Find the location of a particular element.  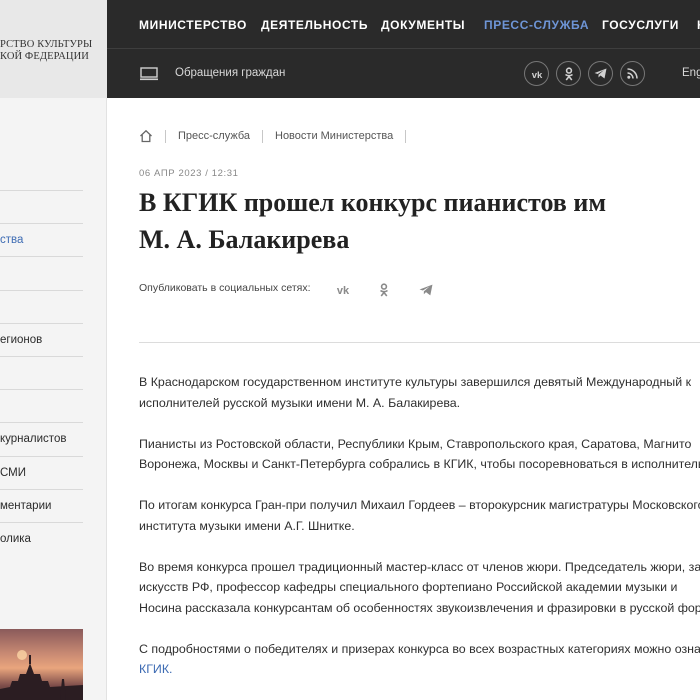

home-icon is located at coordinates (146, 136).